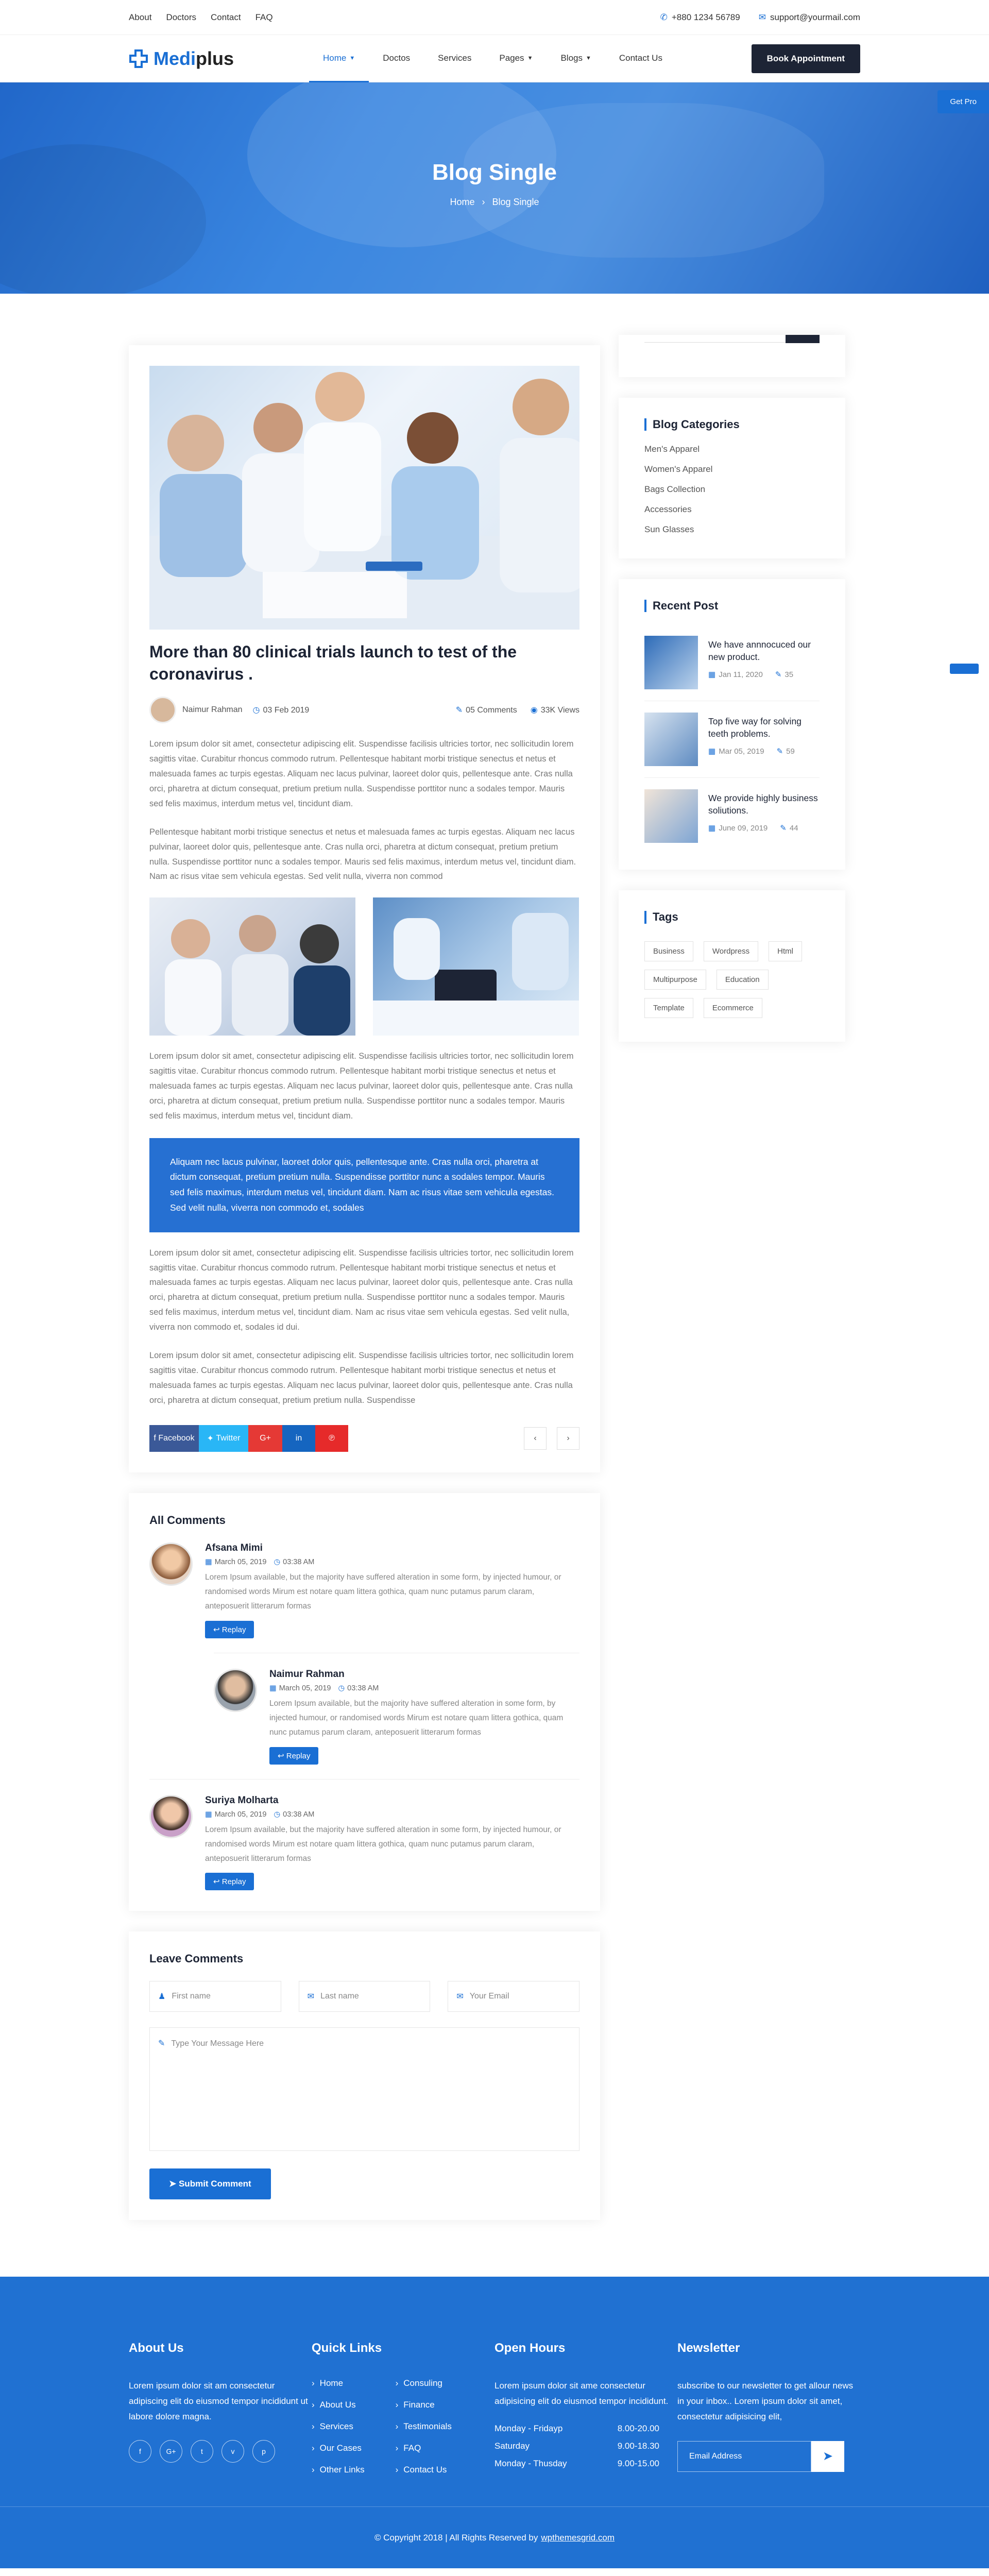  I want to click on quick-link: › Testimonials, so click(424, 2426).